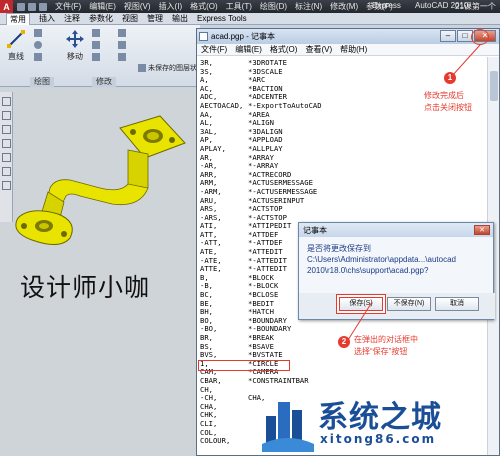  Describe the element at coordinates (448, 102) in the screenshot. I see `step-1-note: 修改完成后 点击关闭按钮` at that location.